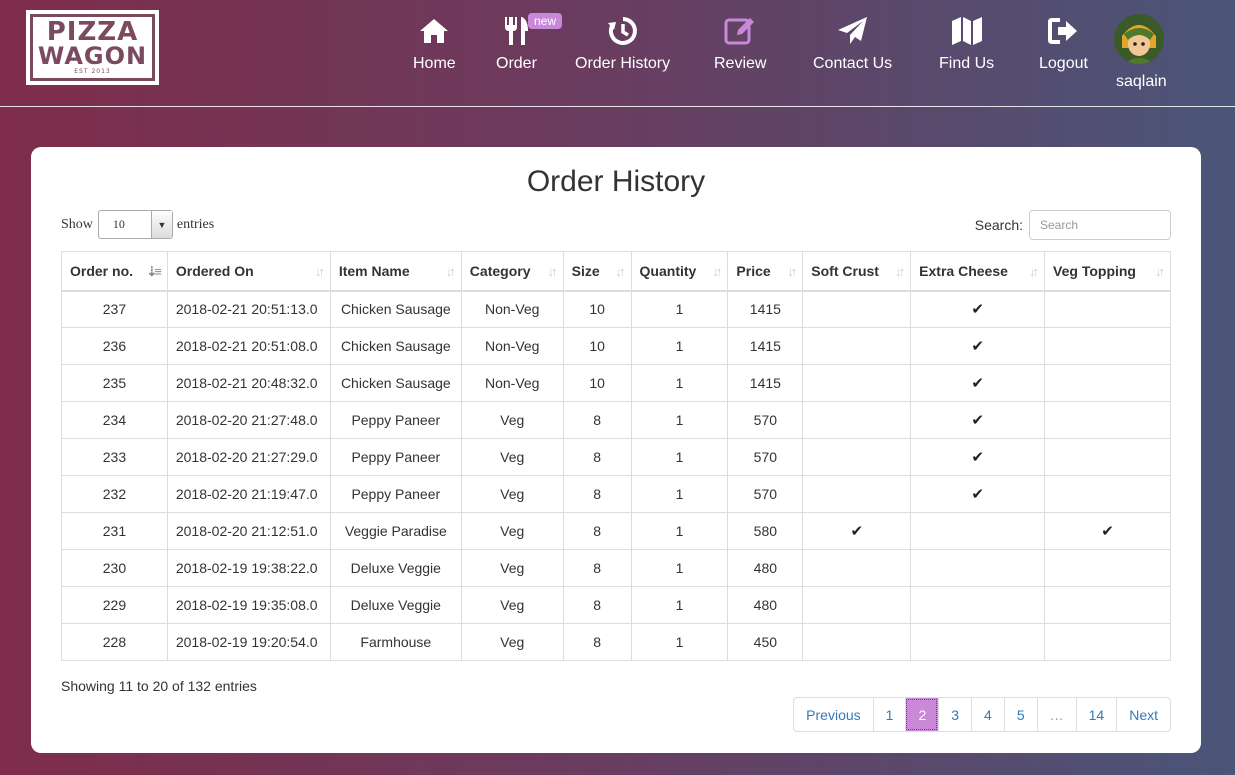  Describe the element at coordinates (889, 714) in the screenshot. I see `page-1-button: 1` at that location.